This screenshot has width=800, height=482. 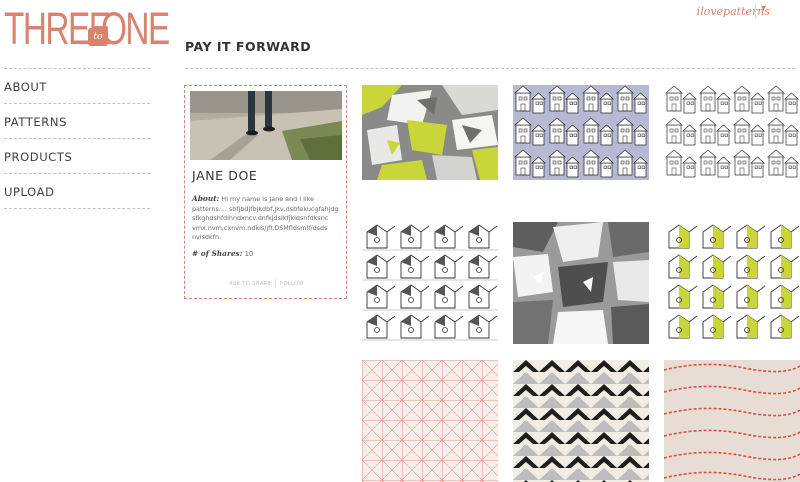 I want to click on page-title: PAY IT FORWARD, so click(x=248, y=46).